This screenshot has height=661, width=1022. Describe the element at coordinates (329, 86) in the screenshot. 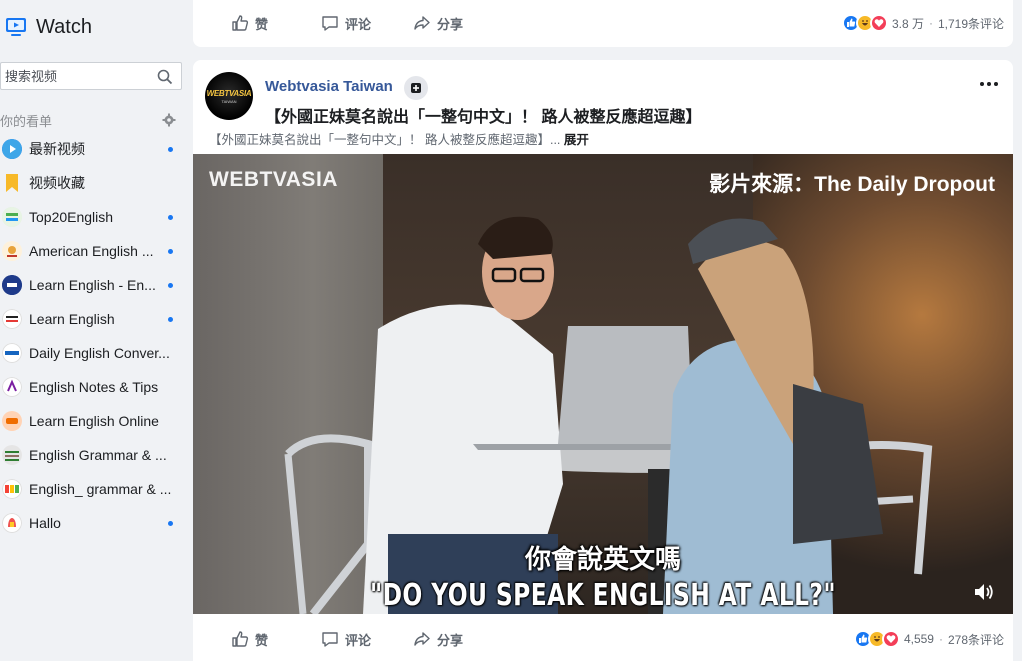

I see `page-name-link: Webtvasia Taiwan` at that location.